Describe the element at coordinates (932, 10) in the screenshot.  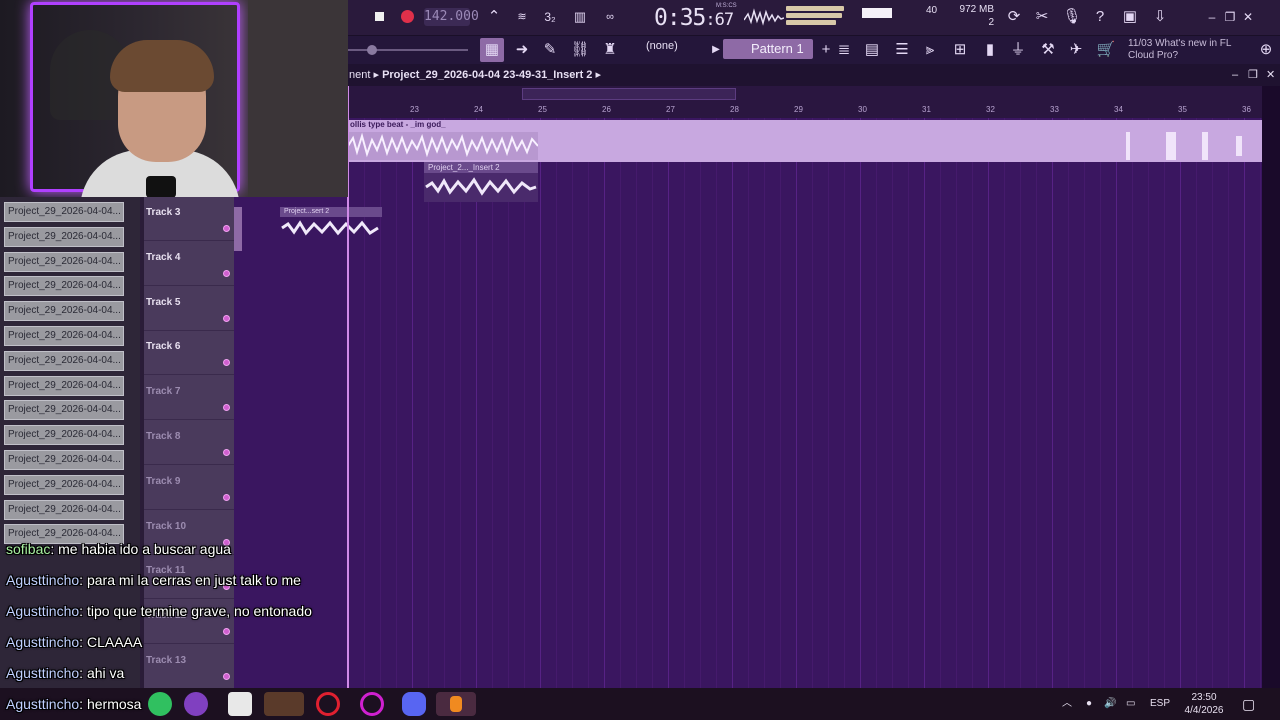
I see `cpu-value: 40` at that location.